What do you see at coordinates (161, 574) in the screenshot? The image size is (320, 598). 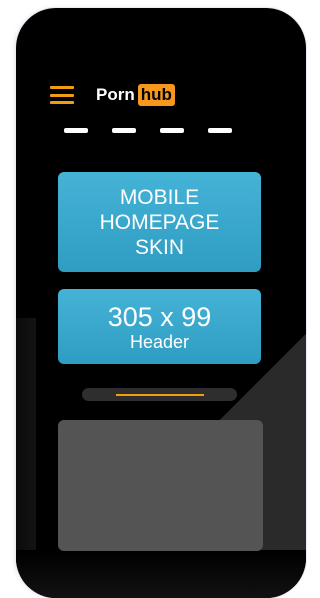 I see `screen-shade-bottom` at bounding box center [161, 574].